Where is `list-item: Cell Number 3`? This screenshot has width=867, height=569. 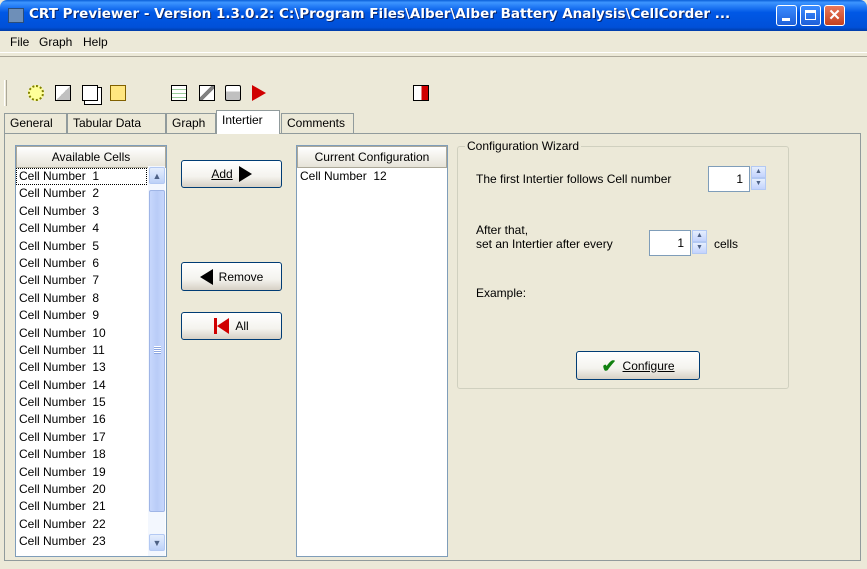
list-item: Cell Number 3 is located at coordinates (81, 211).